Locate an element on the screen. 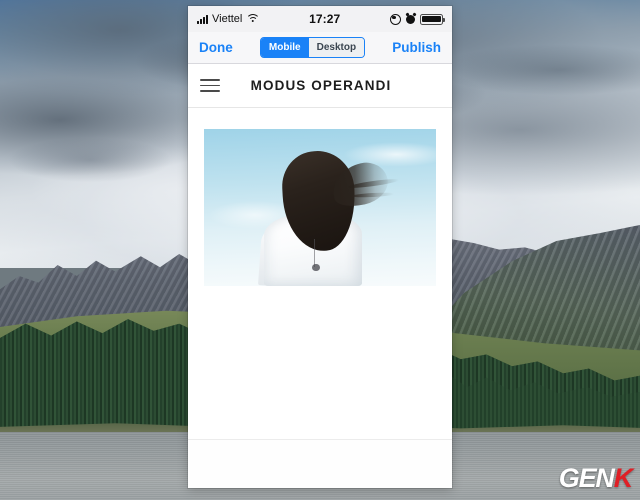 The image size is (640, 500). hero-subject-necklace is located at coordinates (315, 253).